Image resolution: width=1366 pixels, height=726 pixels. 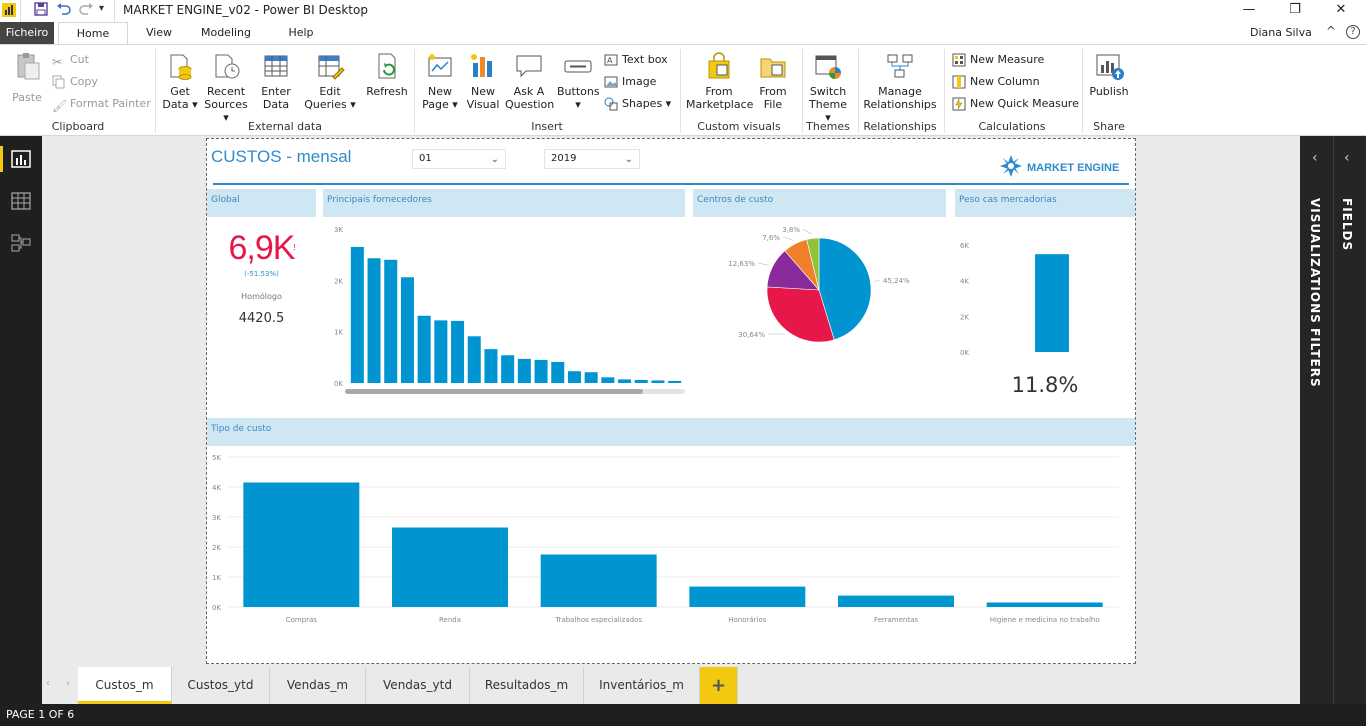 What do you see at coordinates (630, 82) in the screenshot?
I see `image-button: Image` at bounding box center [630, 82].